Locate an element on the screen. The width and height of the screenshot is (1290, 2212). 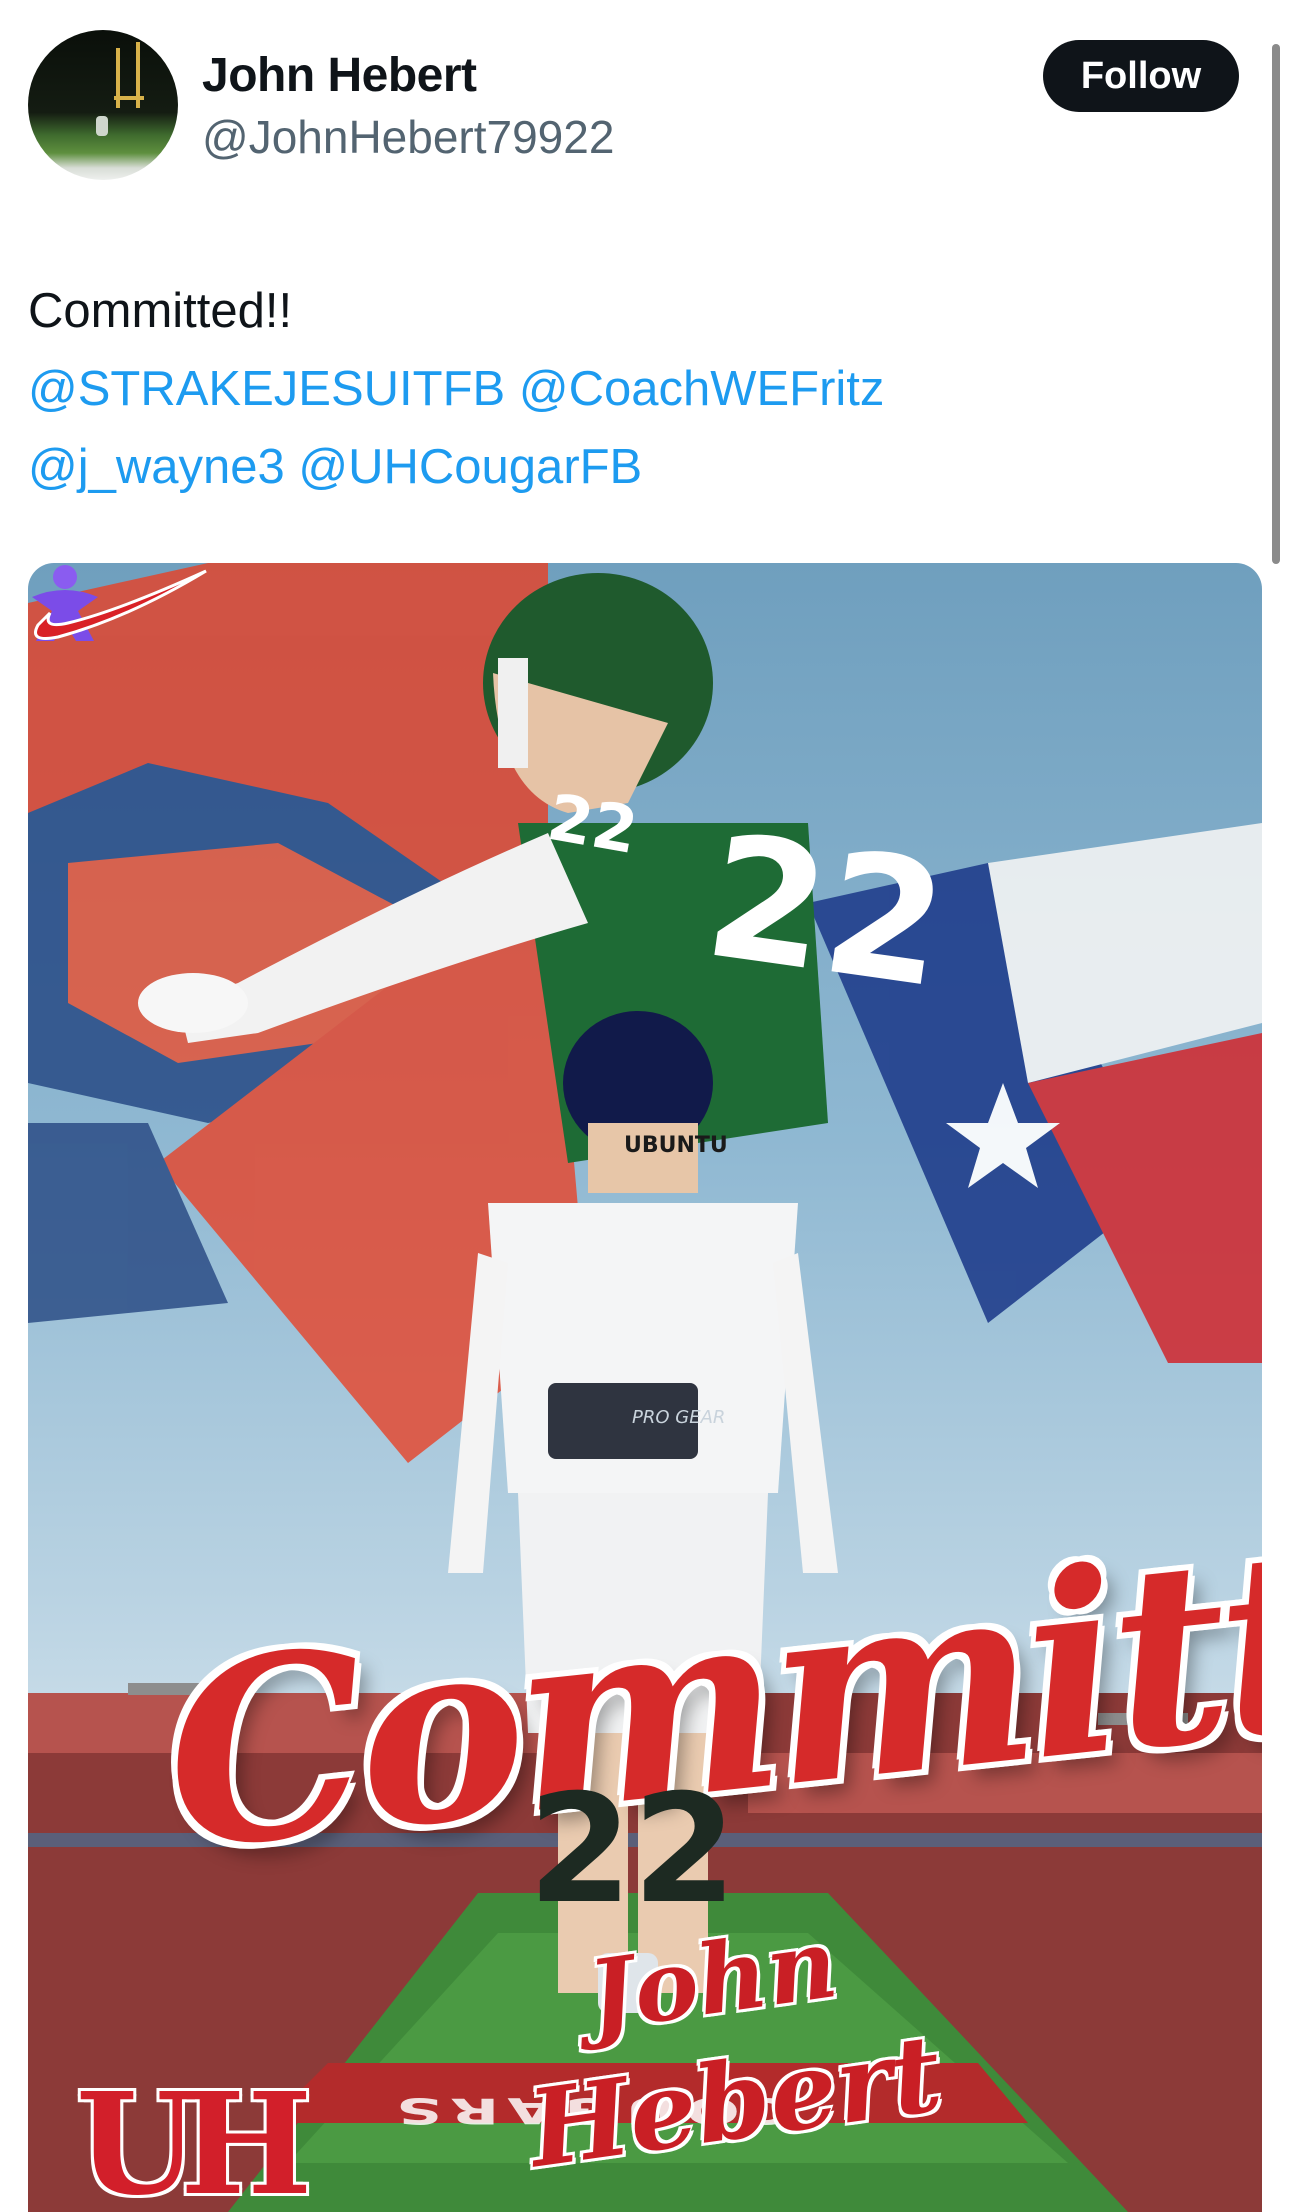
white-jersey-number: 22 is located at coordinates (632, 1850).